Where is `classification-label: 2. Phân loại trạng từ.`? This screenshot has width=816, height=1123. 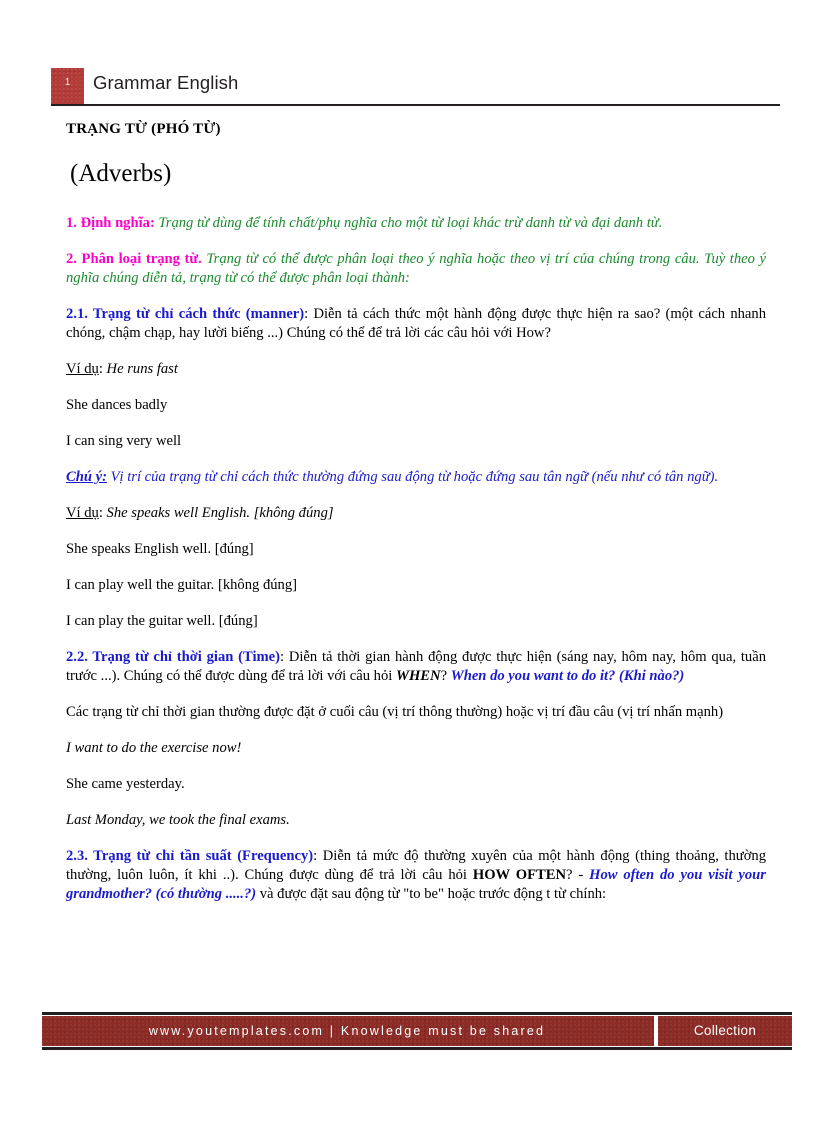 classification-label: 2. Phân loại trạng từ. is located at coordinates (134, 259).